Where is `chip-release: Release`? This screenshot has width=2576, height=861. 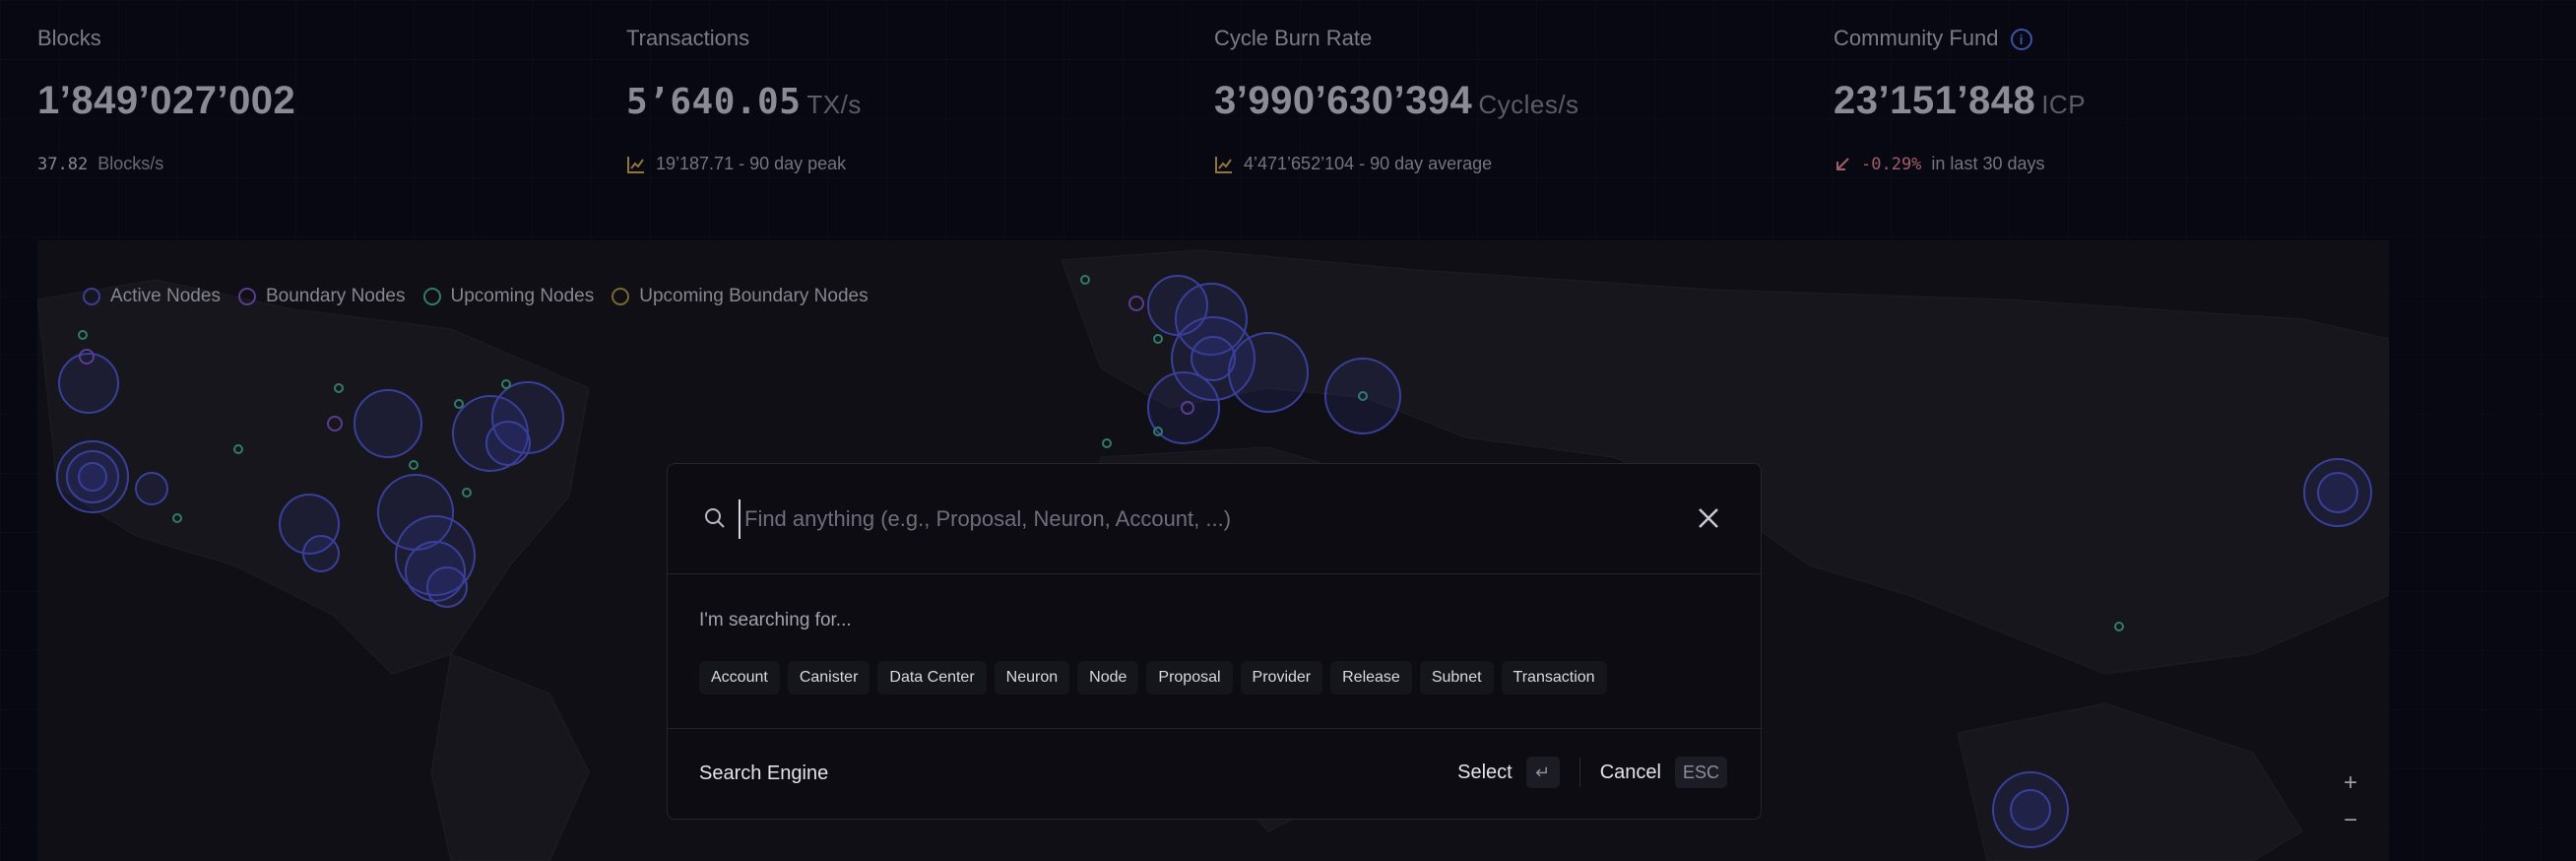
chip-release: Release is located at coordinates (1371, 678).